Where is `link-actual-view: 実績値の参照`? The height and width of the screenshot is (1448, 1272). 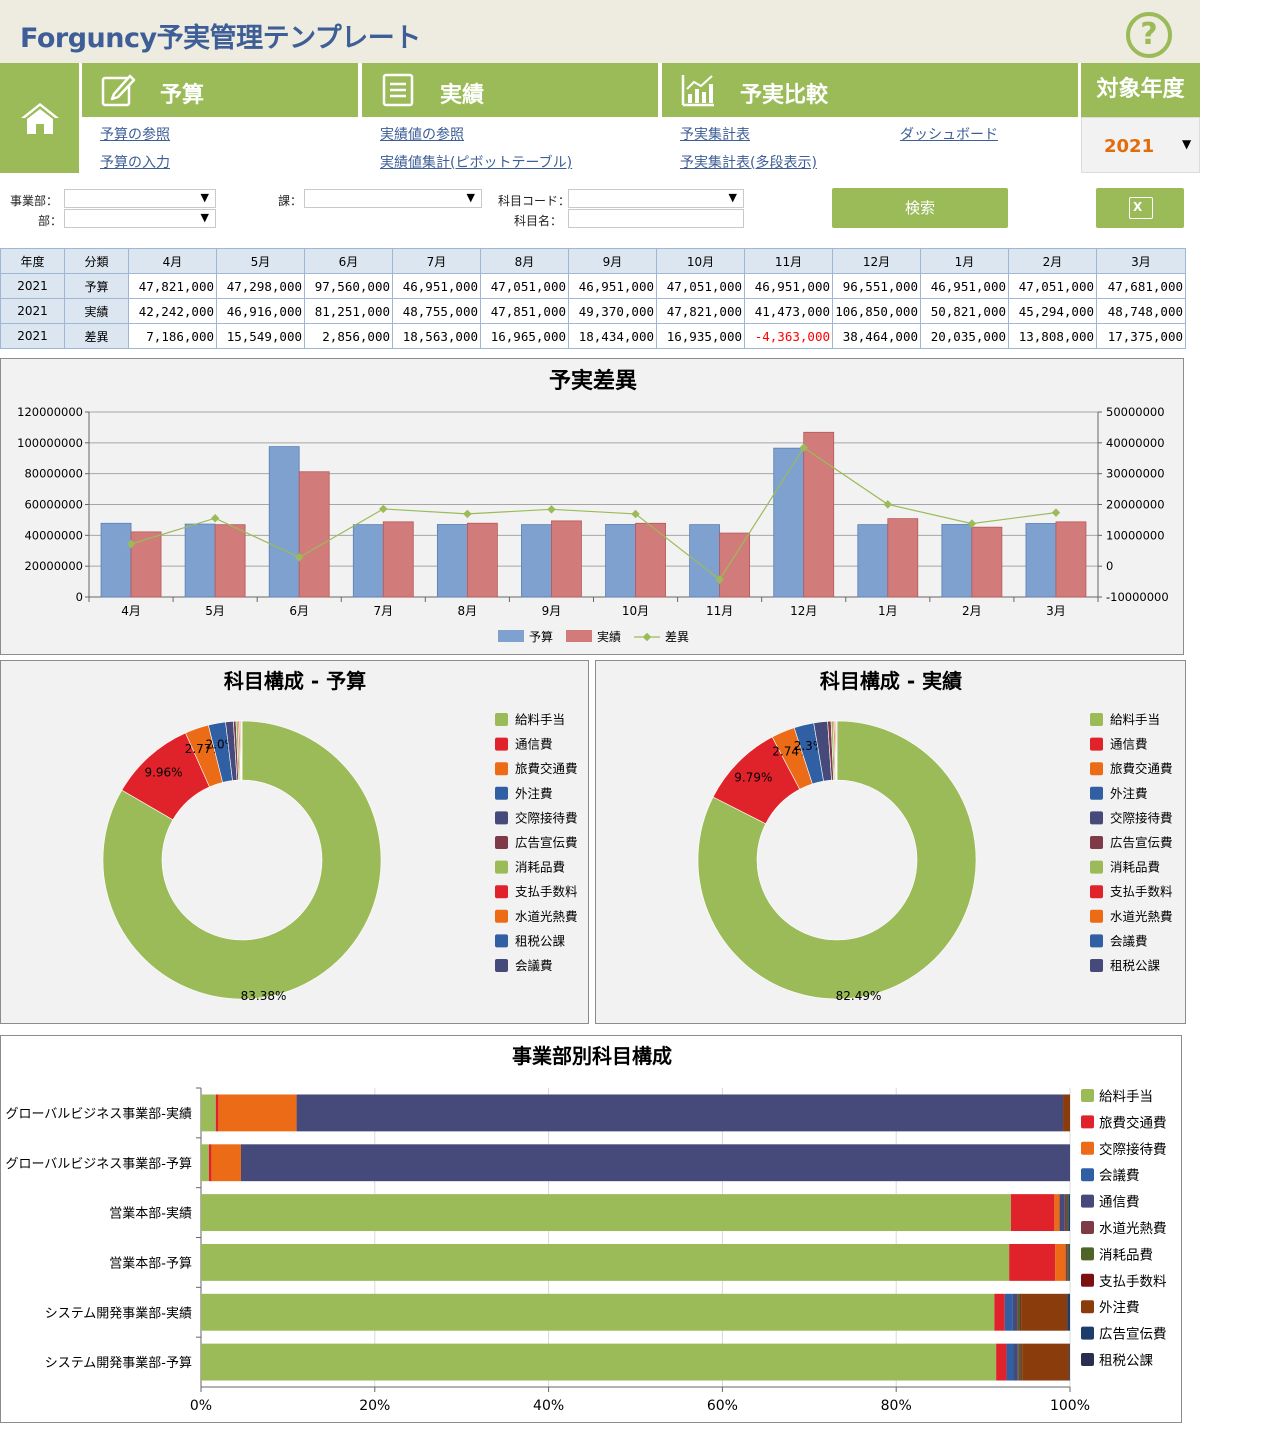
link-actual-view: 実績値の参照 is located at coordinates (422, 134).